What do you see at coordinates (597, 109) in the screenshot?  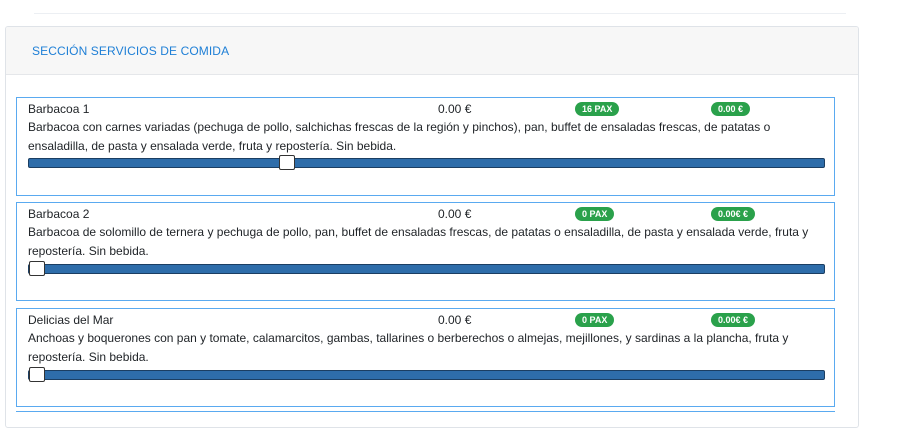 I see `pax-badge: 16 PAX` at bounding box center [597, 109].